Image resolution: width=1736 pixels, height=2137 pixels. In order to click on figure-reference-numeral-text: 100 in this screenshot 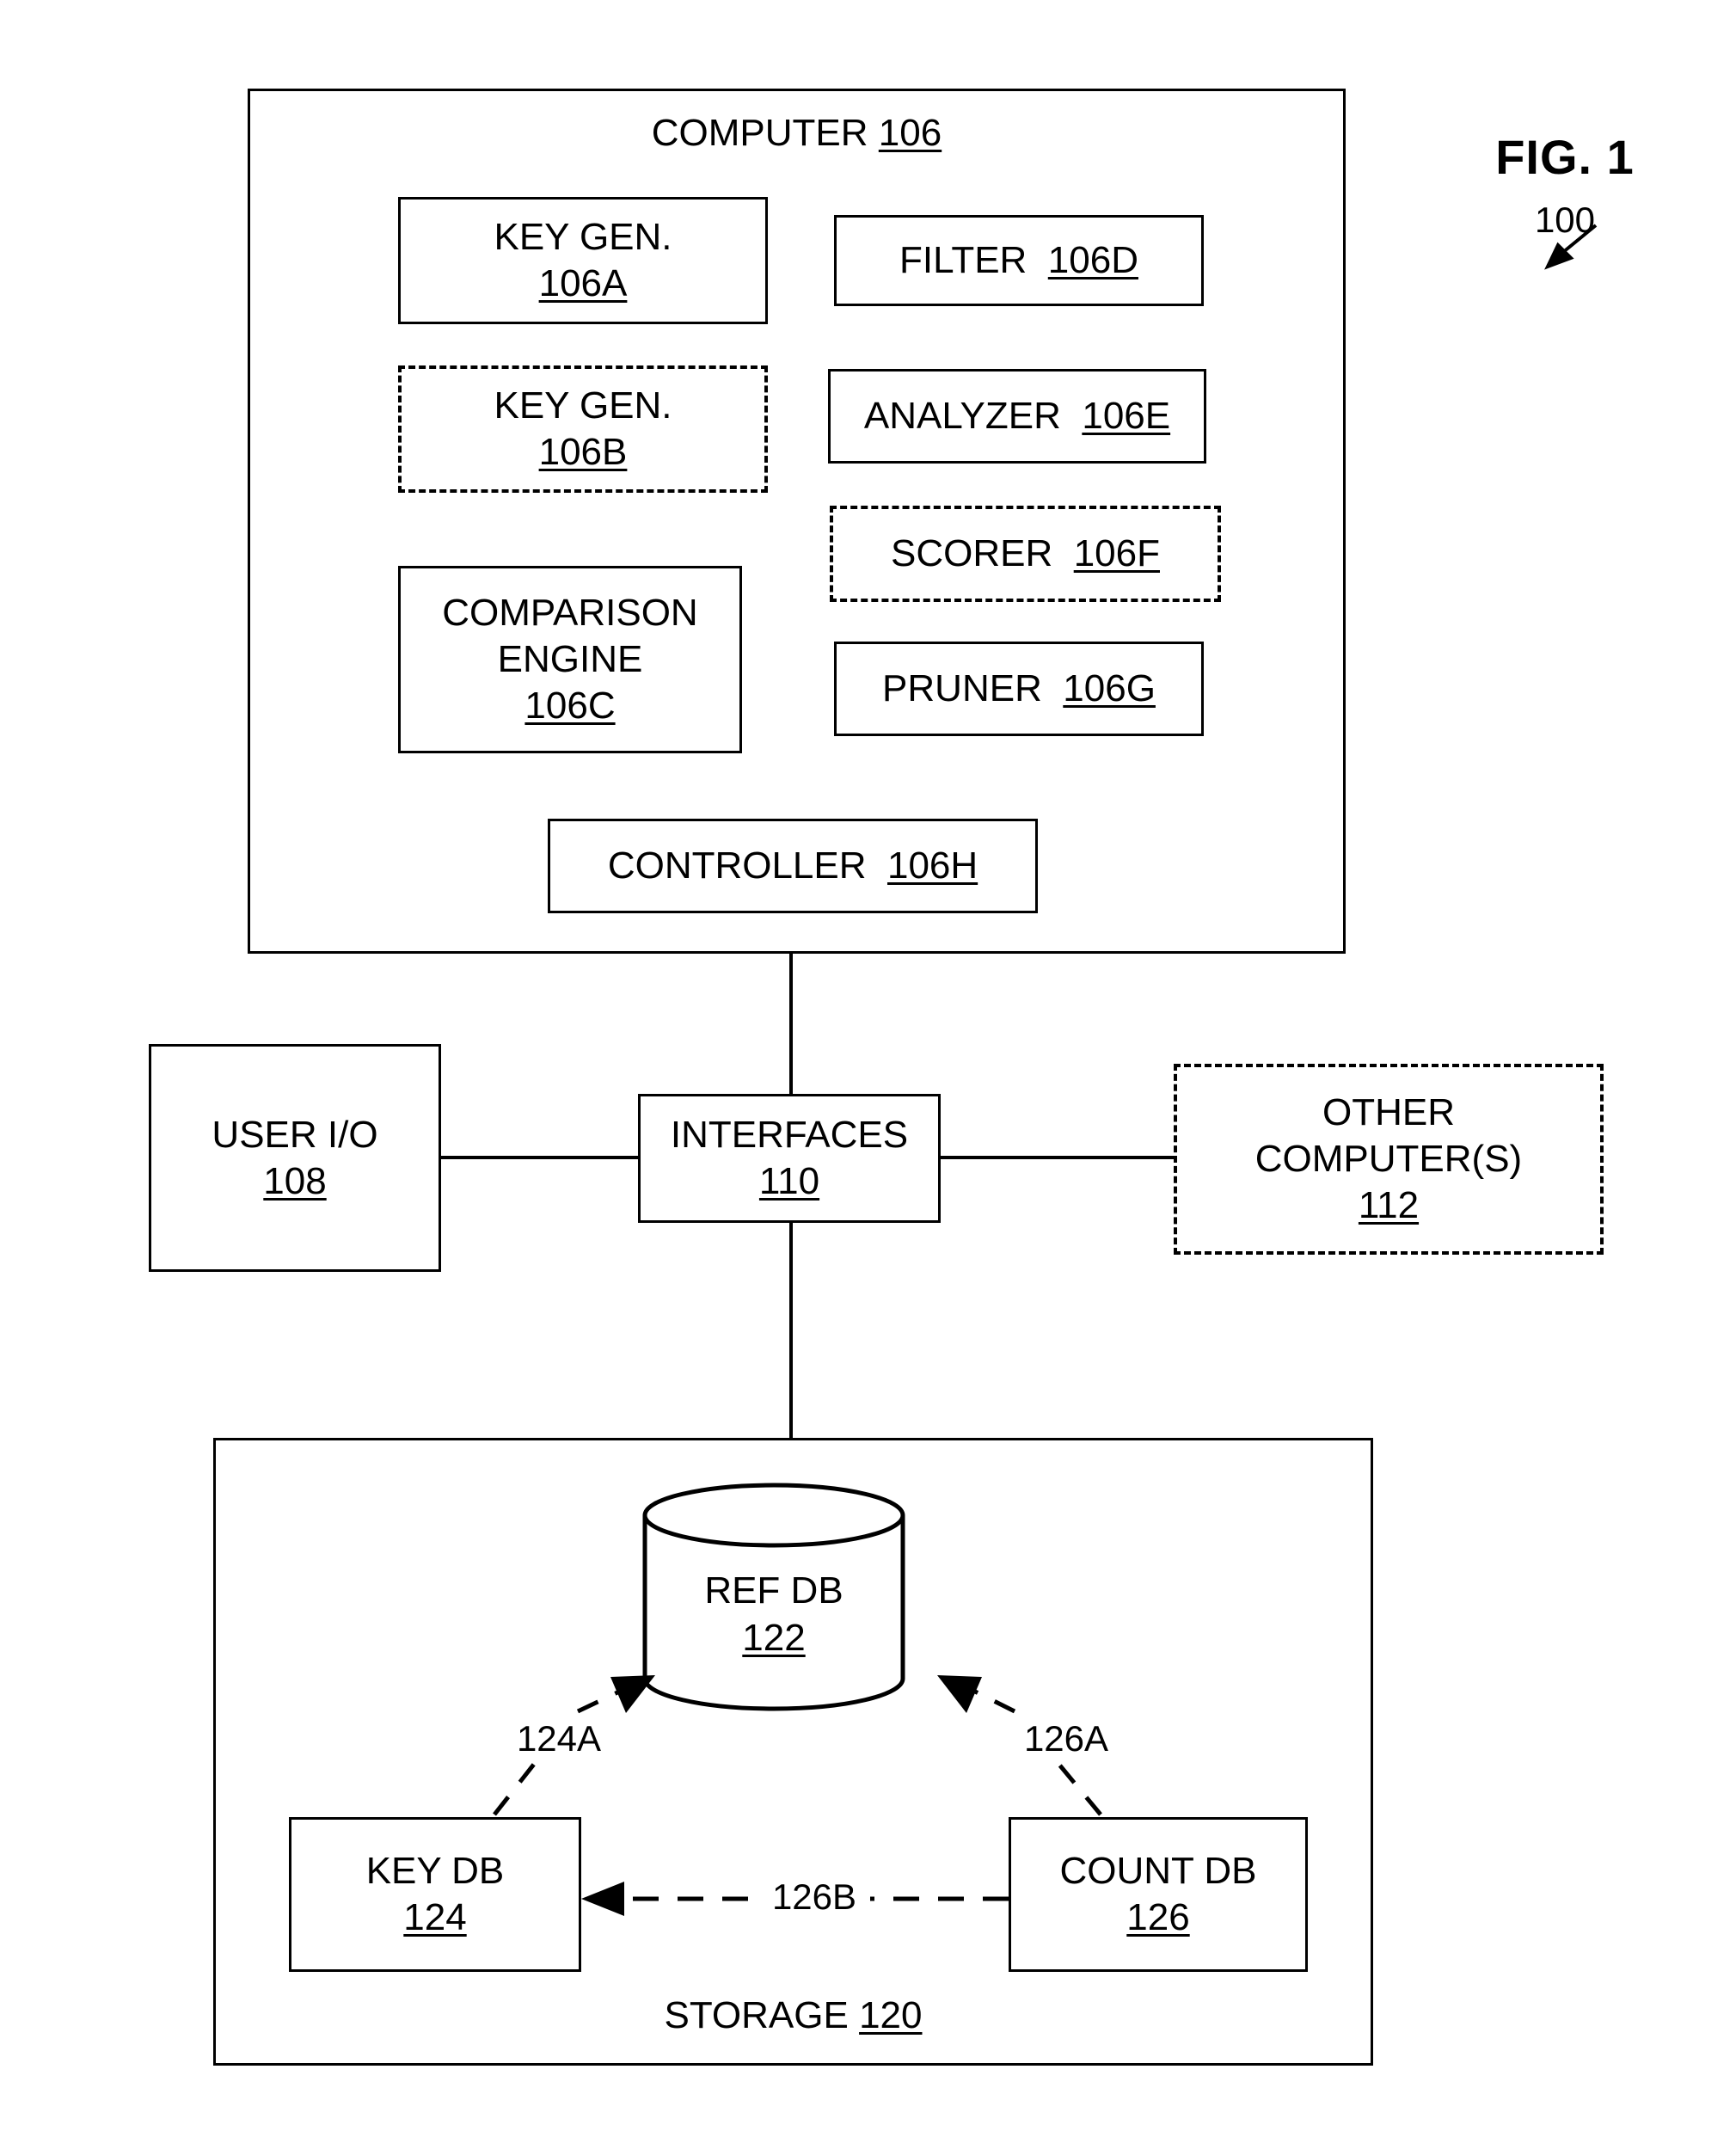, I will do `click(1565, 220)`.